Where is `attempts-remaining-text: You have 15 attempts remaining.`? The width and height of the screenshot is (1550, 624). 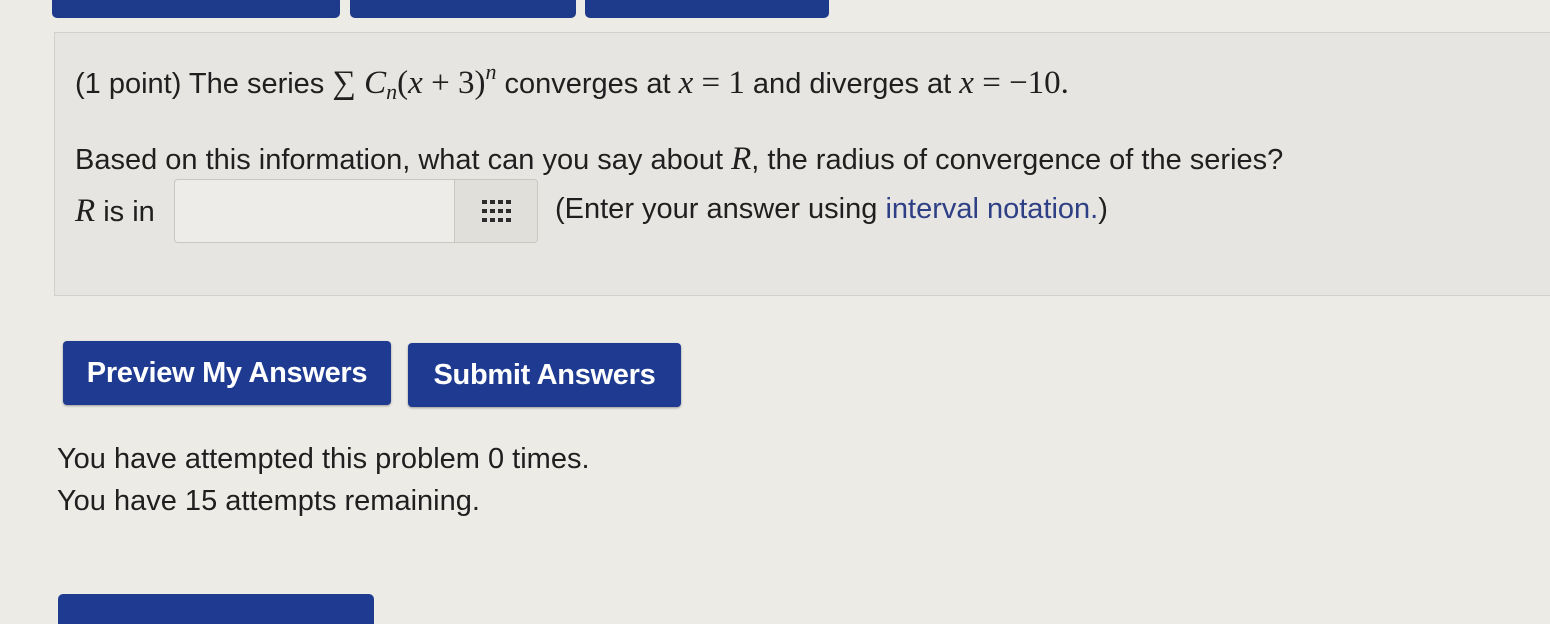 attempts-remaining-text: You have 15 attempts remaining. is located at coordinates (268, 501).